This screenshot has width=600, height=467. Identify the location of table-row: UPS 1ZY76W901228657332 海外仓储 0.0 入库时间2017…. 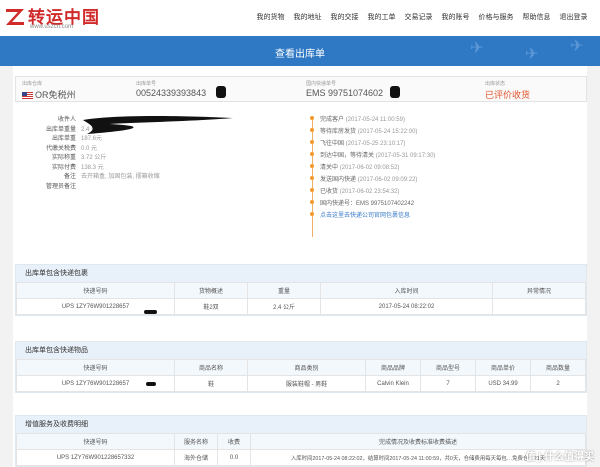
(301, 457).